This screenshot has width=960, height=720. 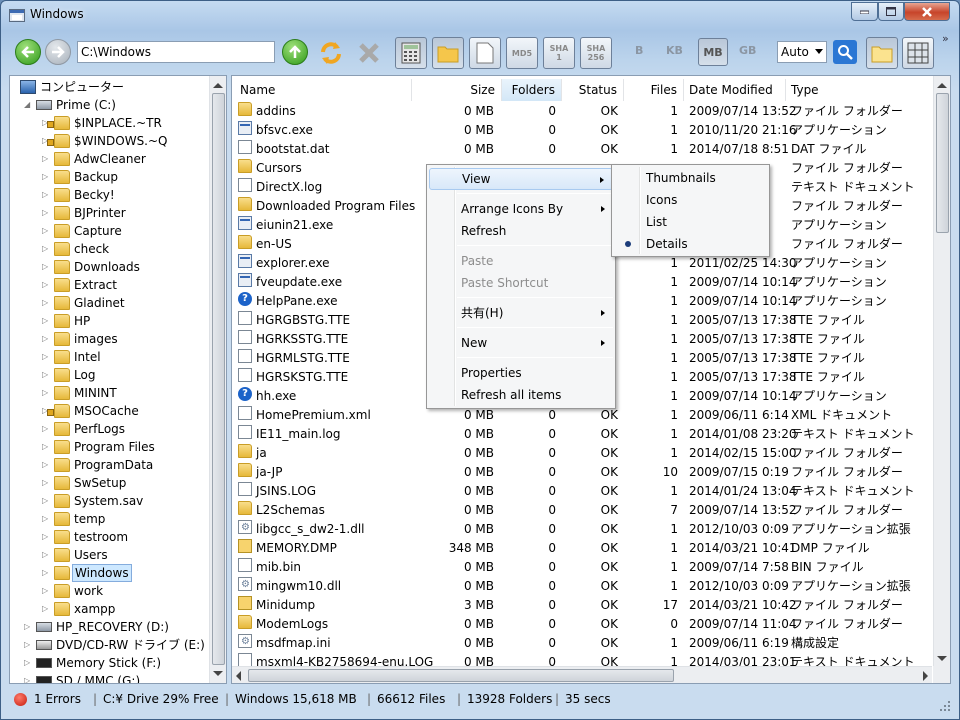 I want to click on tree-scroll-thumb, so click(x=218, y=379).